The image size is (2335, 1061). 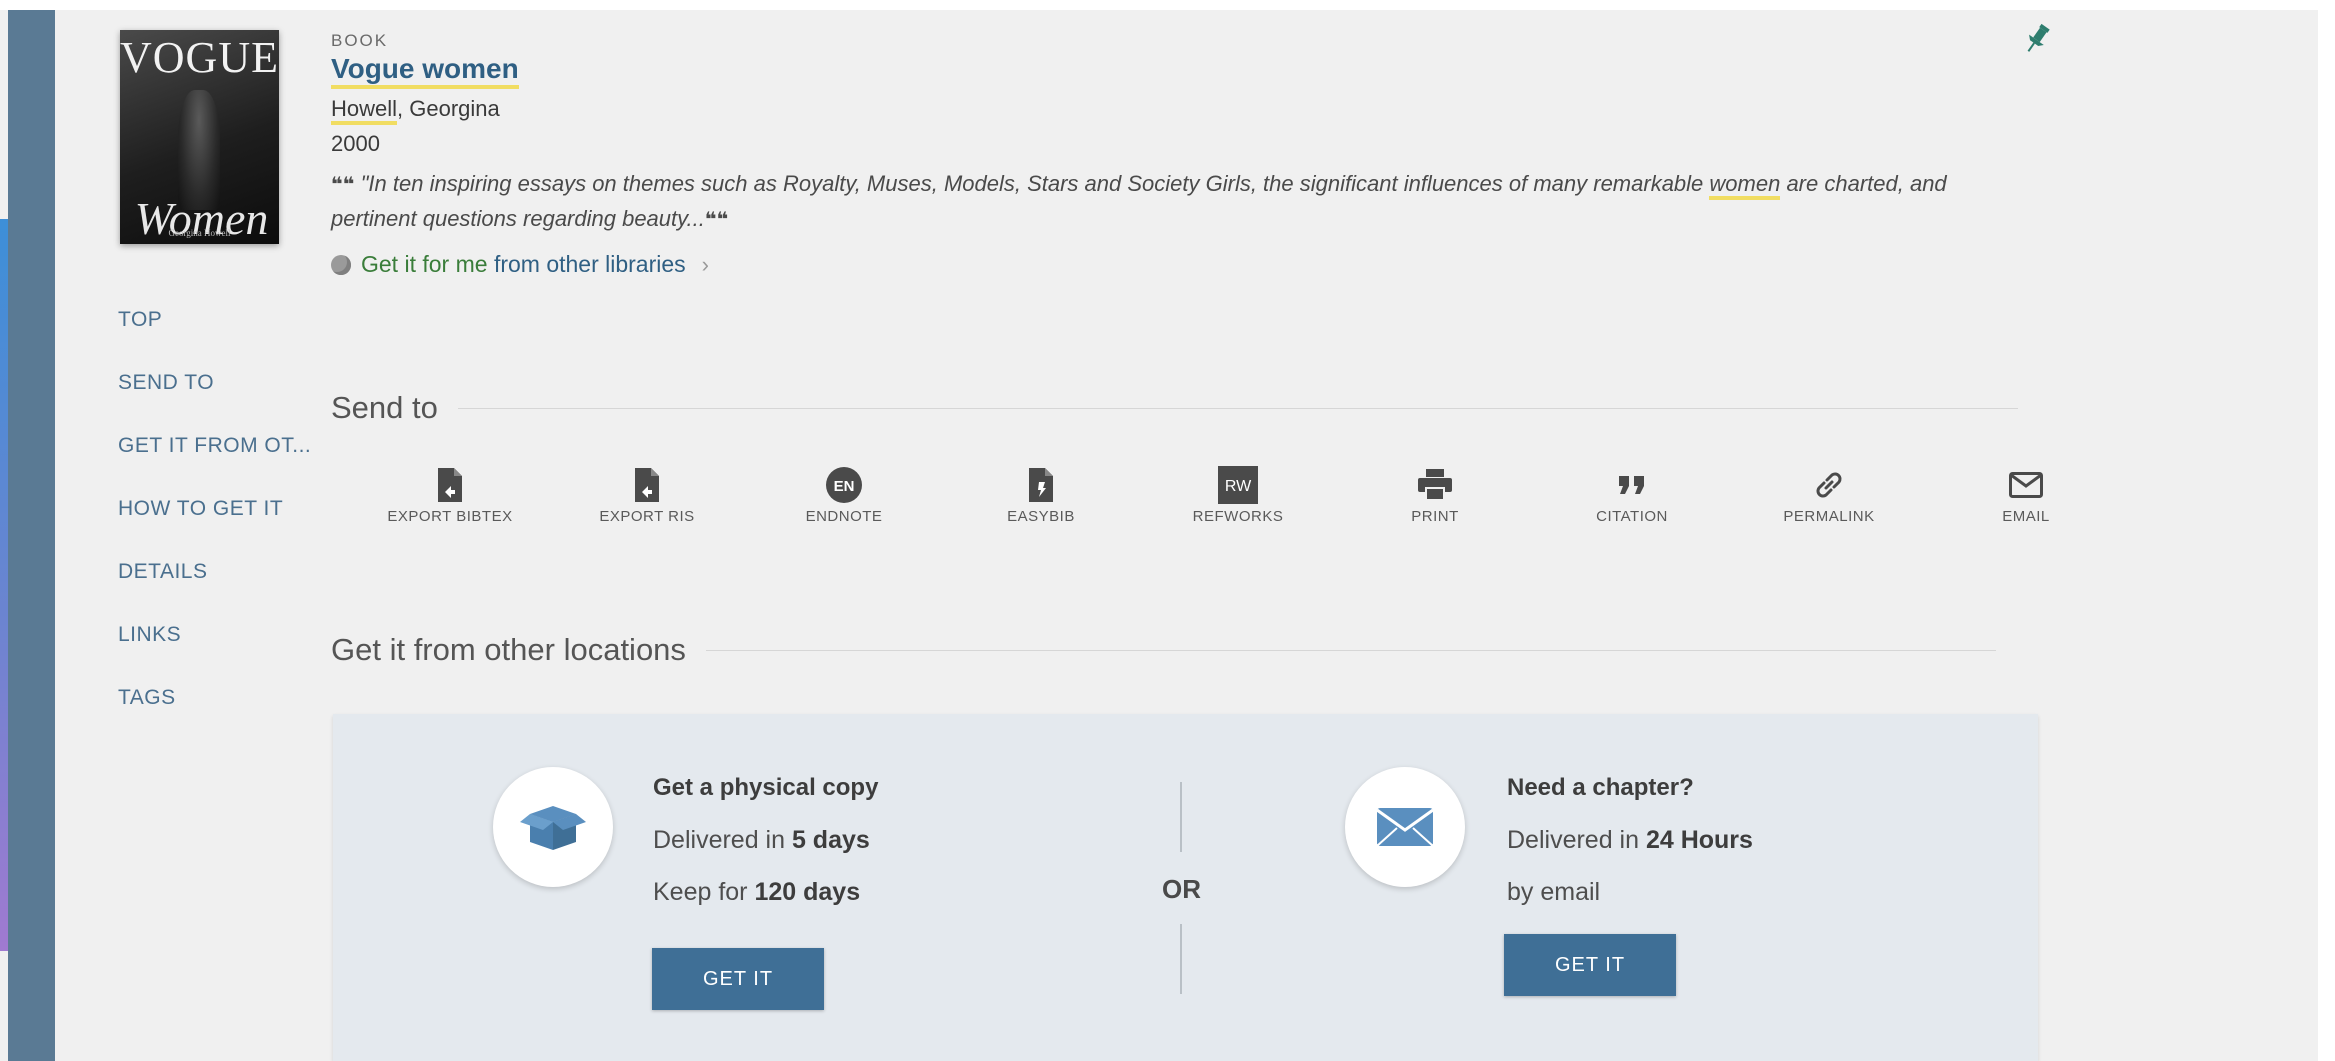 I want to click on box-icon-circle, so click(x=553, y=827).